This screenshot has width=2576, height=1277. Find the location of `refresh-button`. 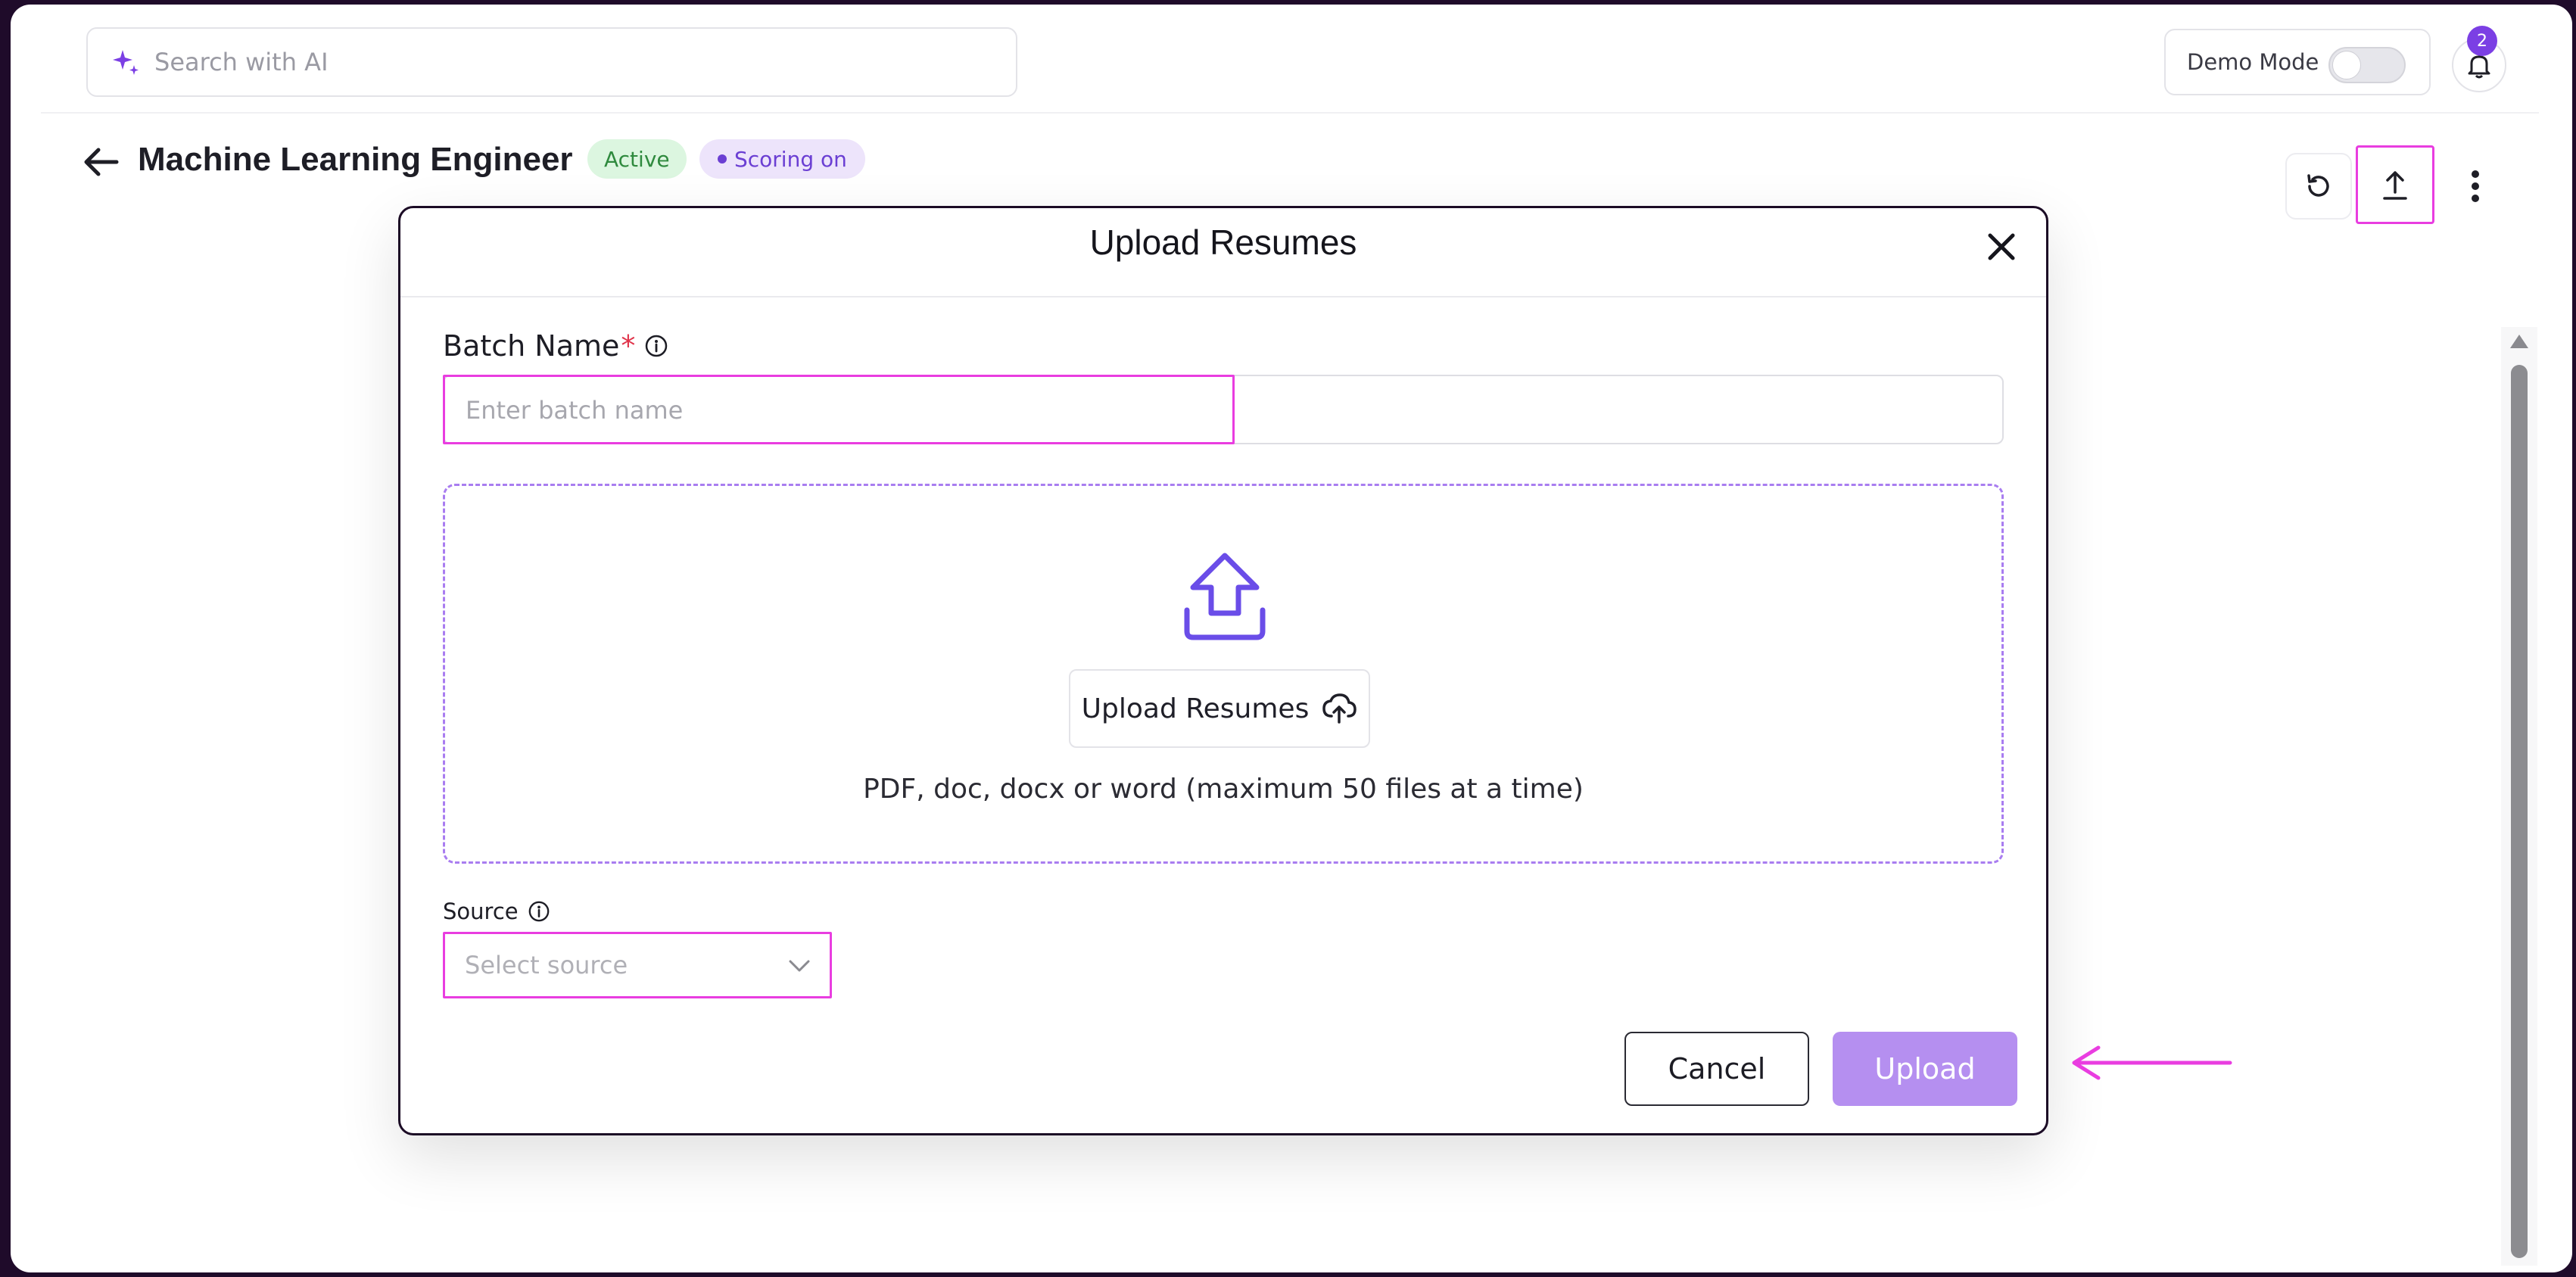

refresh-button is located at coordinates (2318, 186).